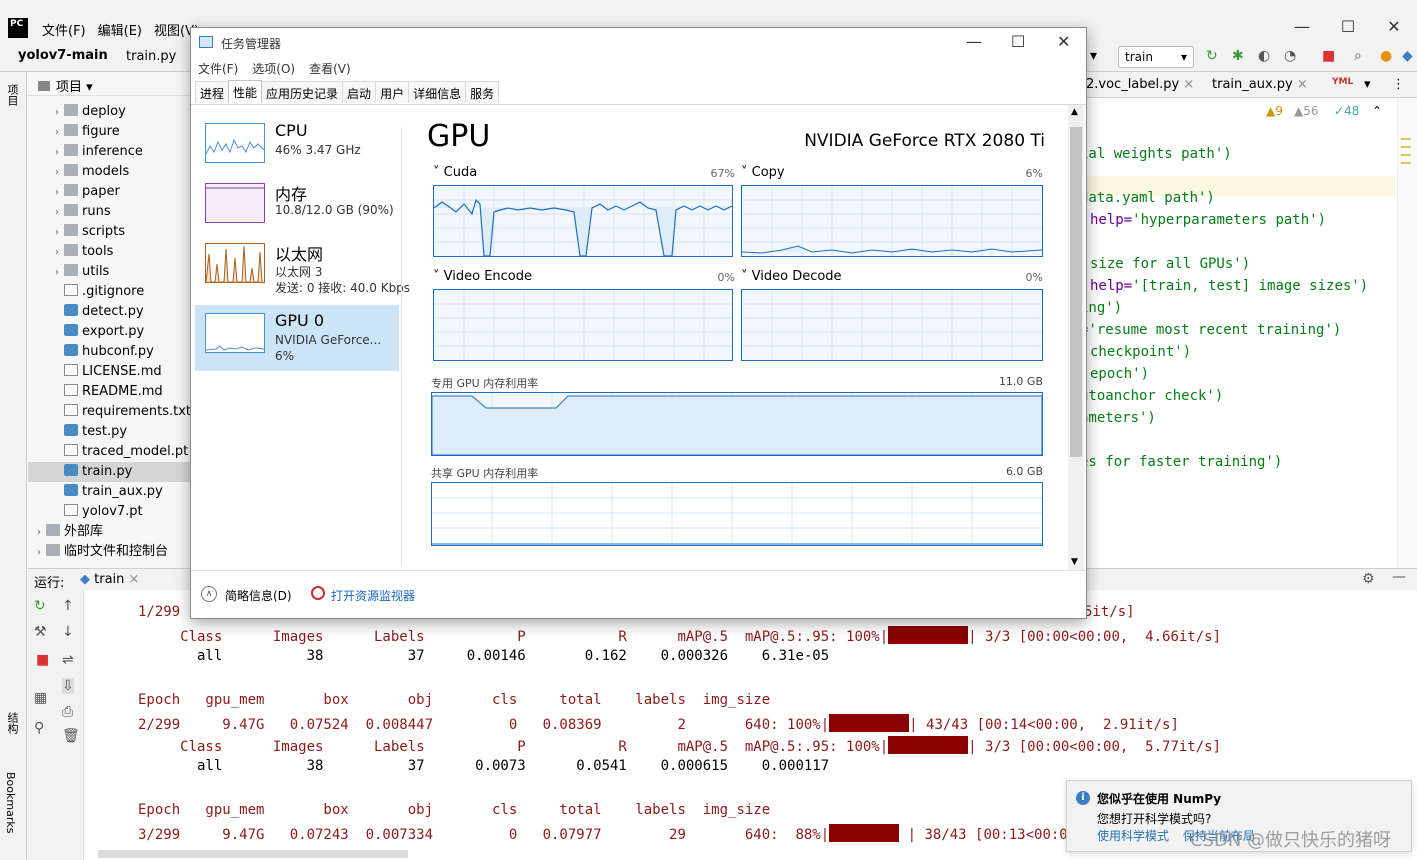  I want to click on debug-icon: ✱, so click(1238, 56).